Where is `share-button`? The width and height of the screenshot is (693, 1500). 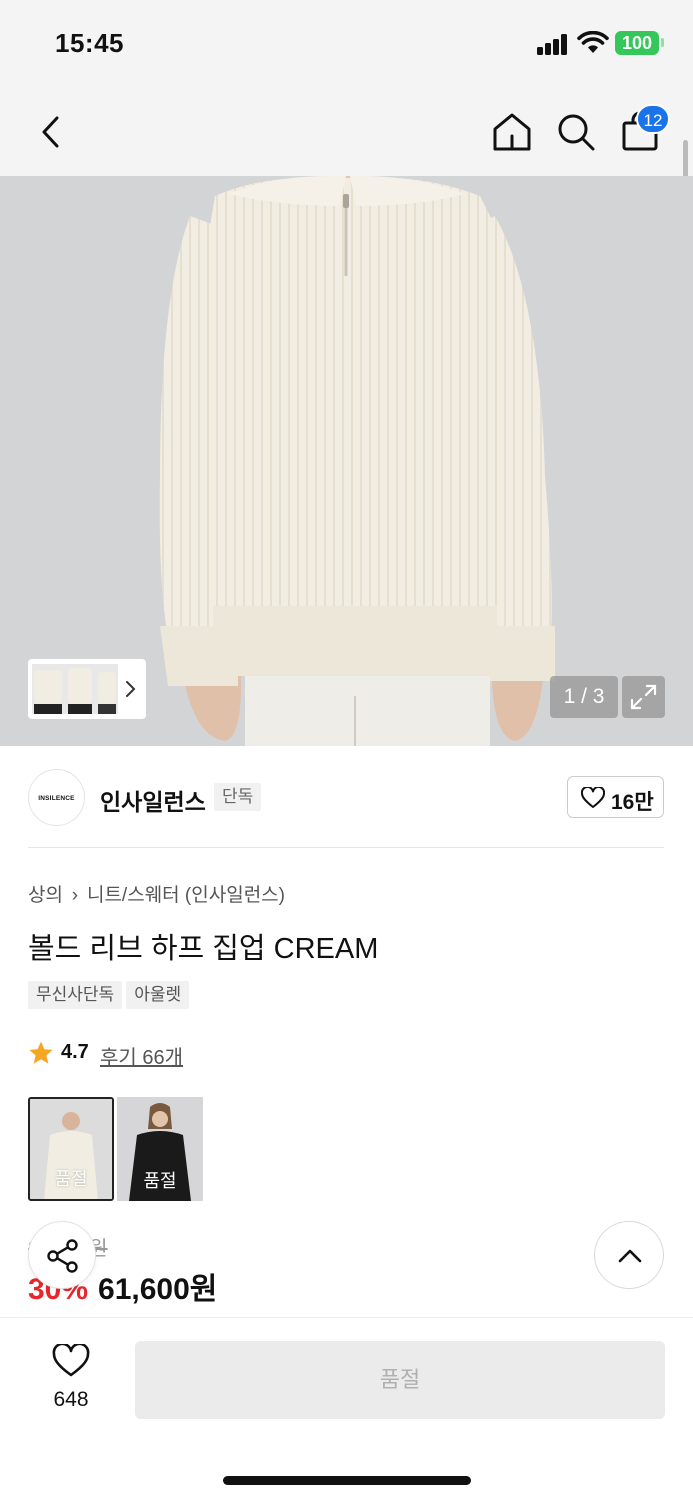 share-button is located at coordinates (62, 1255).